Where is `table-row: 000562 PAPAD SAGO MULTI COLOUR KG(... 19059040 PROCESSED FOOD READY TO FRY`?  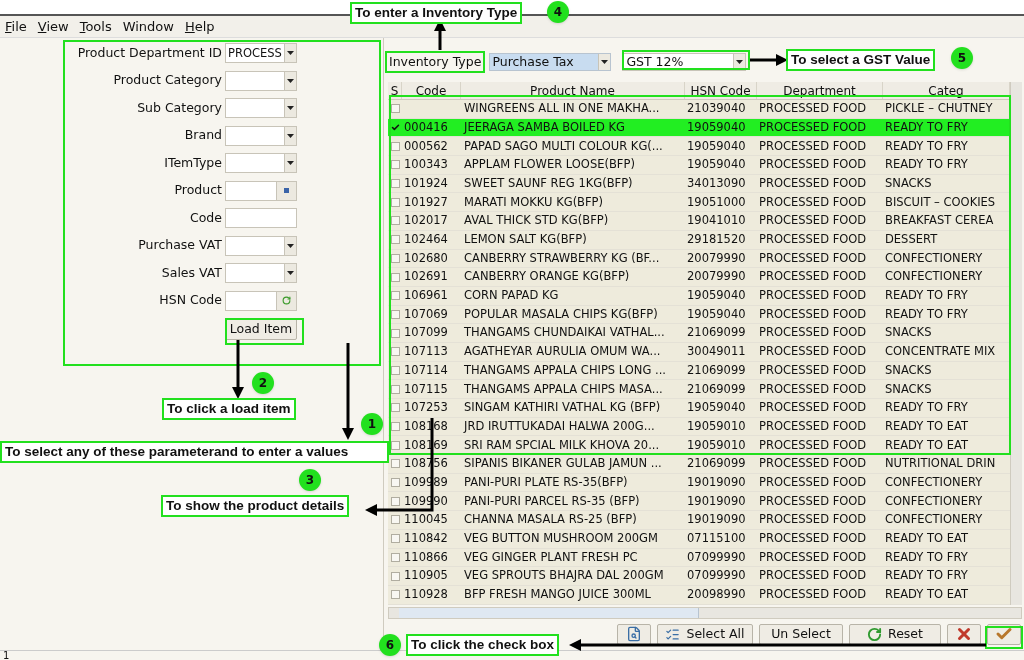
table-row: 000562 PAPAD SAGO MULTI COLOUR KG(... 19059040 PROCESSED FOOD READY TO FRY is located at coordinates (699, 147).